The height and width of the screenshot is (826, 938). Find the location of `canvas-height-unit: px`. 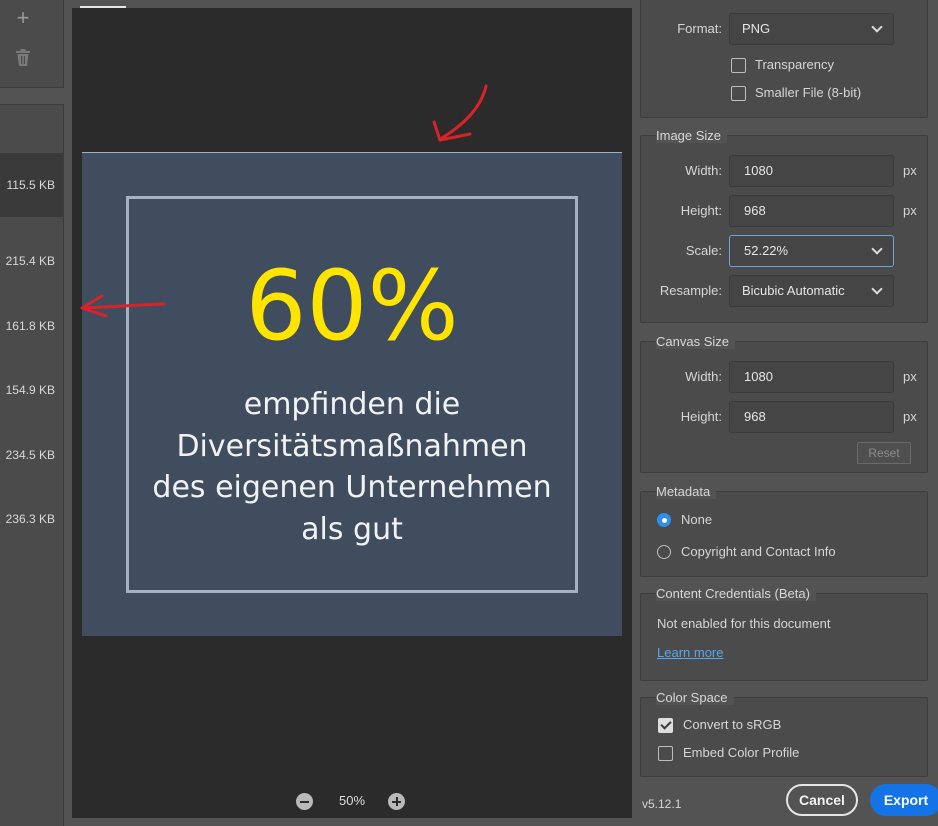

canvas-height-unit: px is located at coordinates (910, 416).